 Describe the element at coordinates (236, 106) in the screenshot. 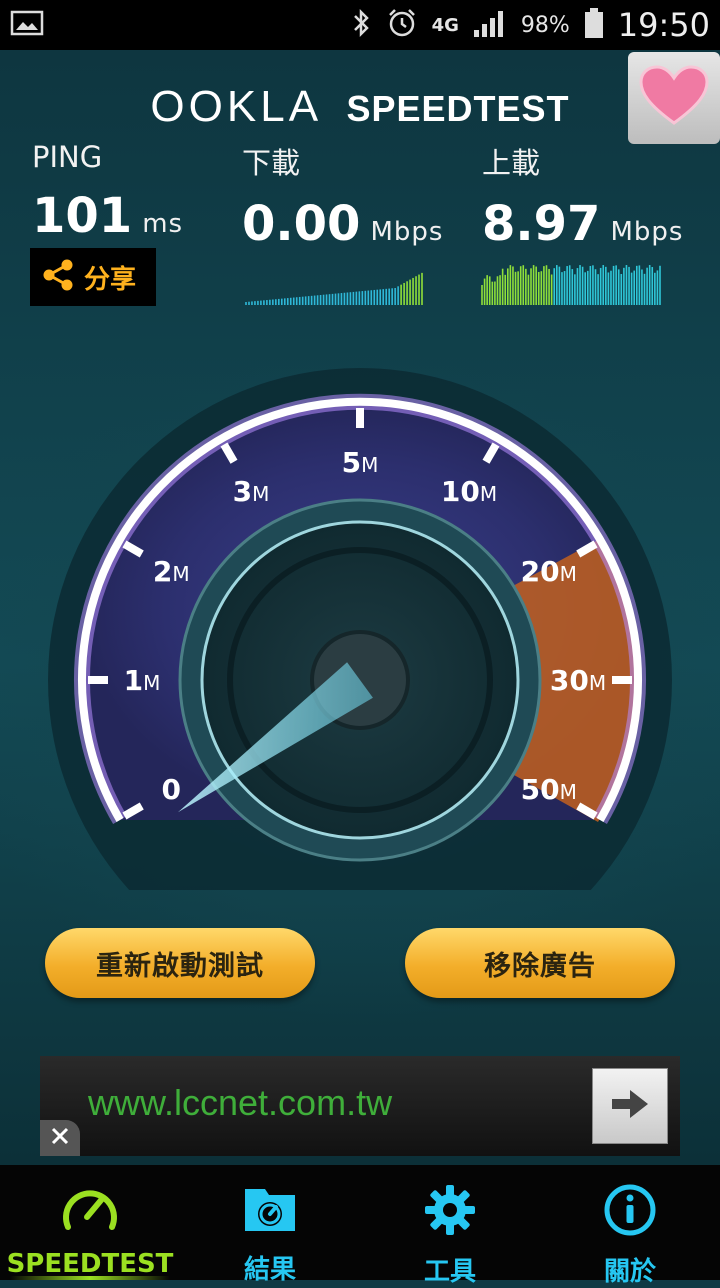

I see `logo-ookla: OOKLA` at that location.